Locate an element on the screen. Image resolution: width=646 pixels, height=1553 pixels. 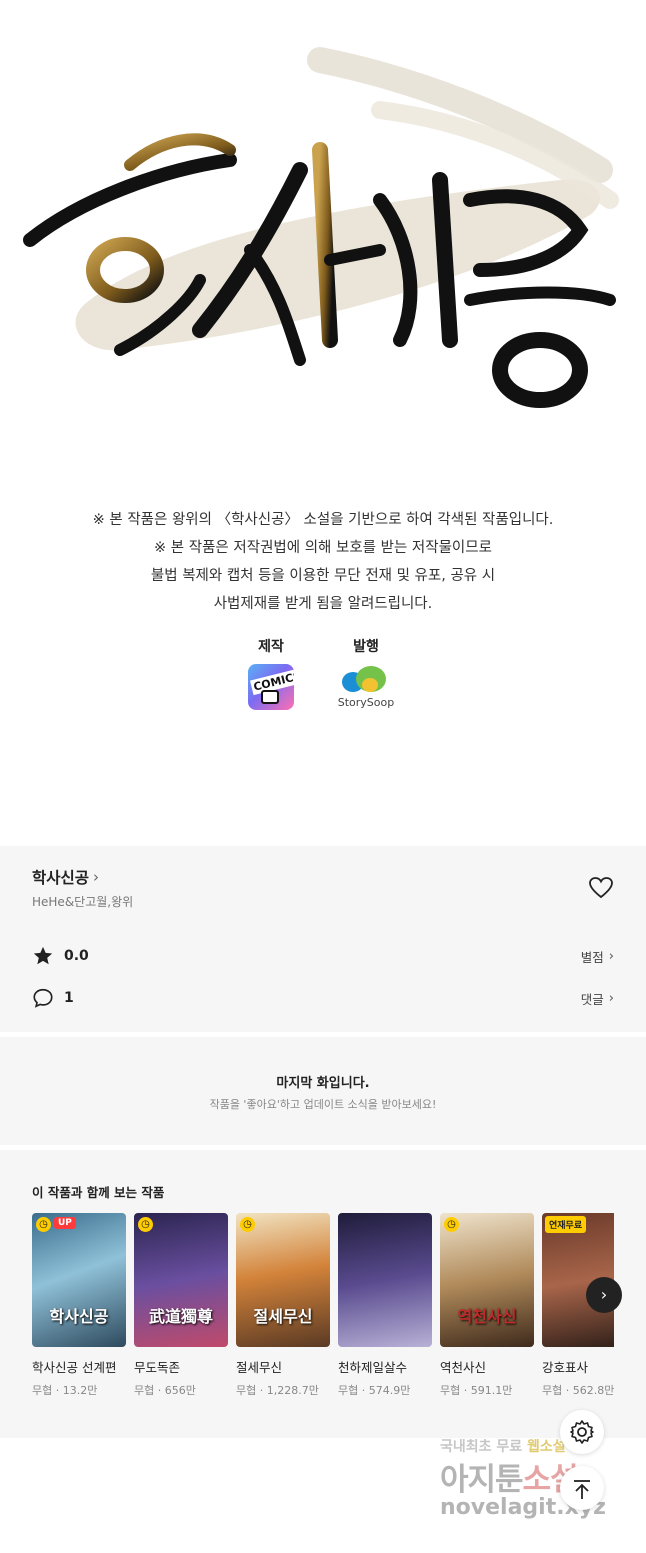
watermark-line1: 국내최초 무료 웹소설 is located at coordinates (503, 1447).